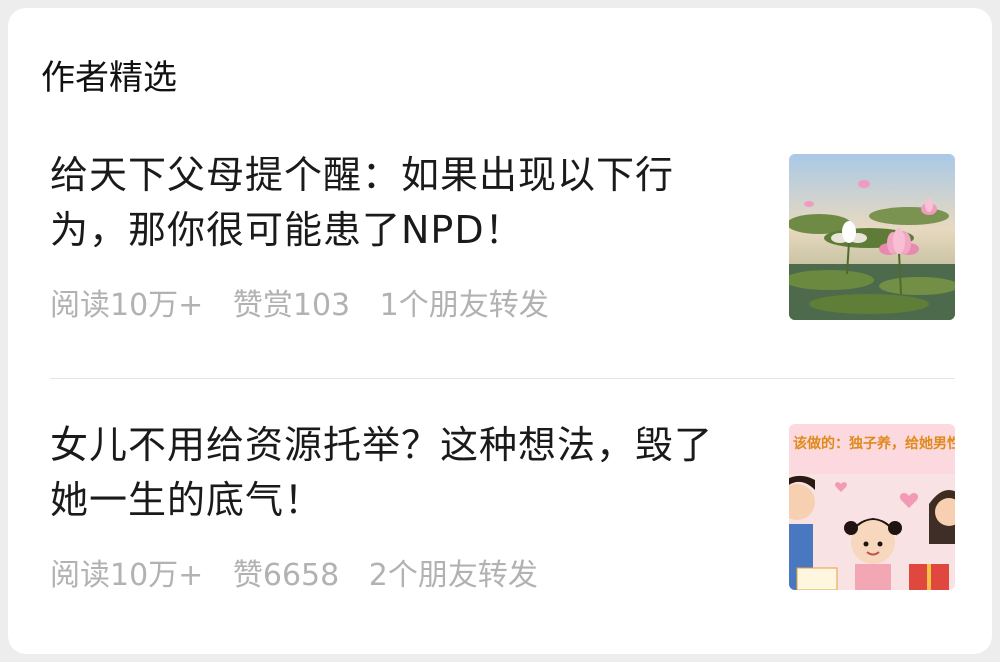 This screenshot has width=1000, height=662. What do you see at coordinates (400, 203) in the screenshot?
I see `article-title: 给天下父母提个醒：如果出现以下行为，那你很可能患了NPD！` at bounding box center [400, 203].